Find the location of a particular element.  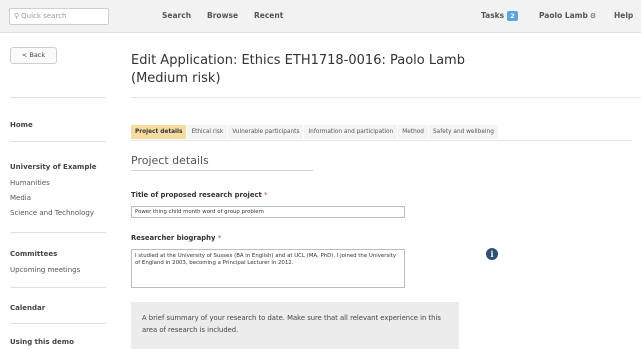

section-heading: Project details is located at coordinates (170, 160).